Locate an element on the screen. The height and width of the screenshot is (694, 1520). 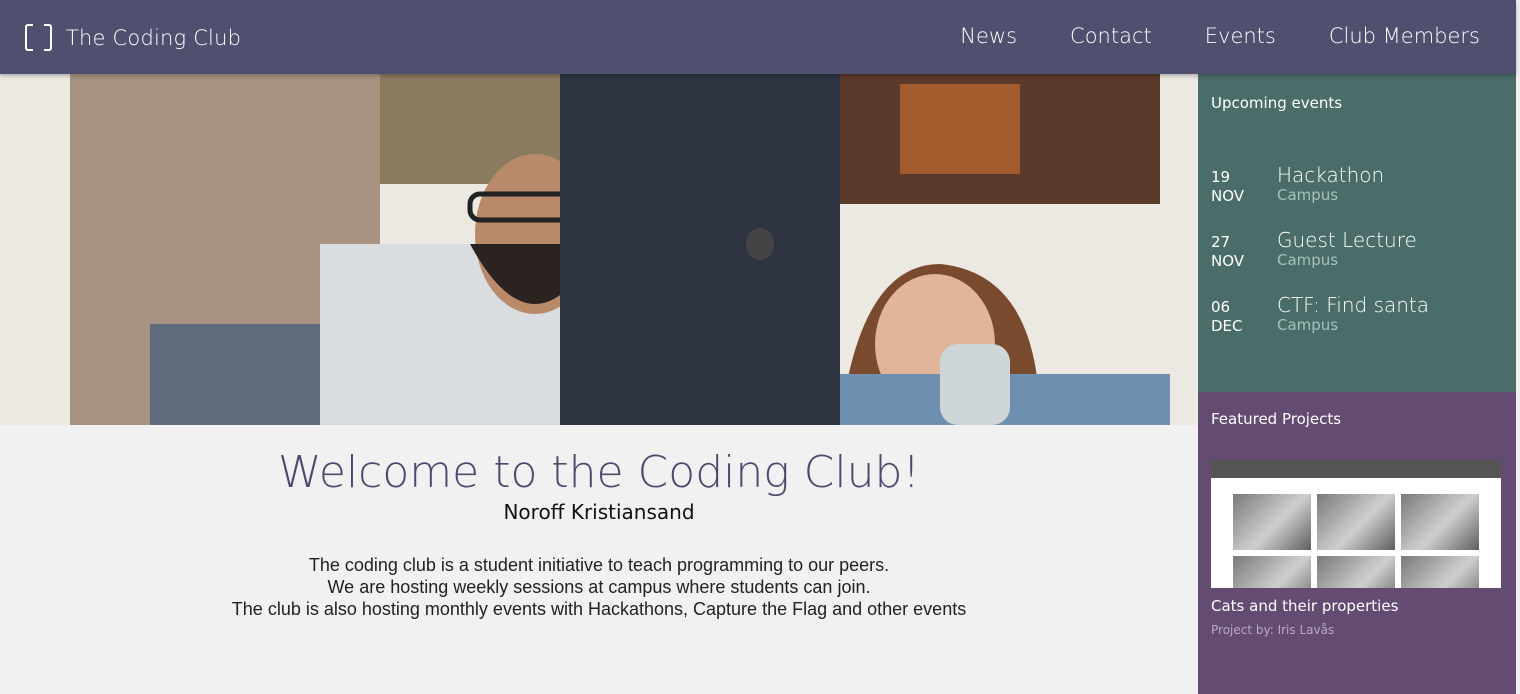
events-heading: Upcoming events is located at coordinates (1277, 103).